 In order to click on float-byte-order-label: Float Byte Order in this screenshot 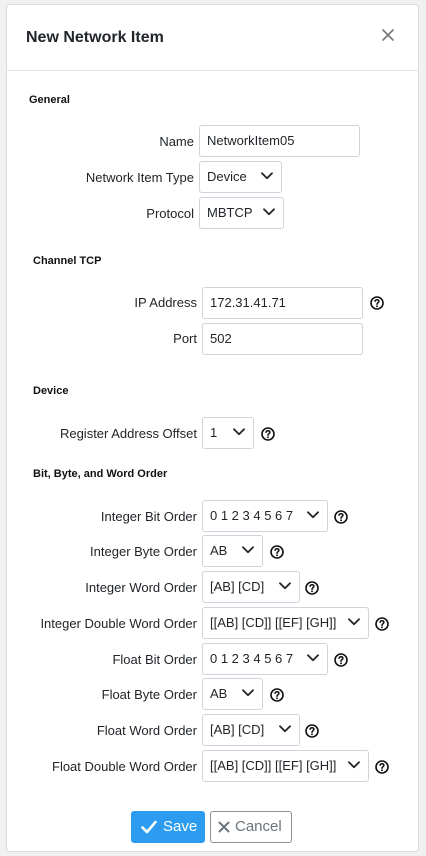, I will do `click(149, 694)`.